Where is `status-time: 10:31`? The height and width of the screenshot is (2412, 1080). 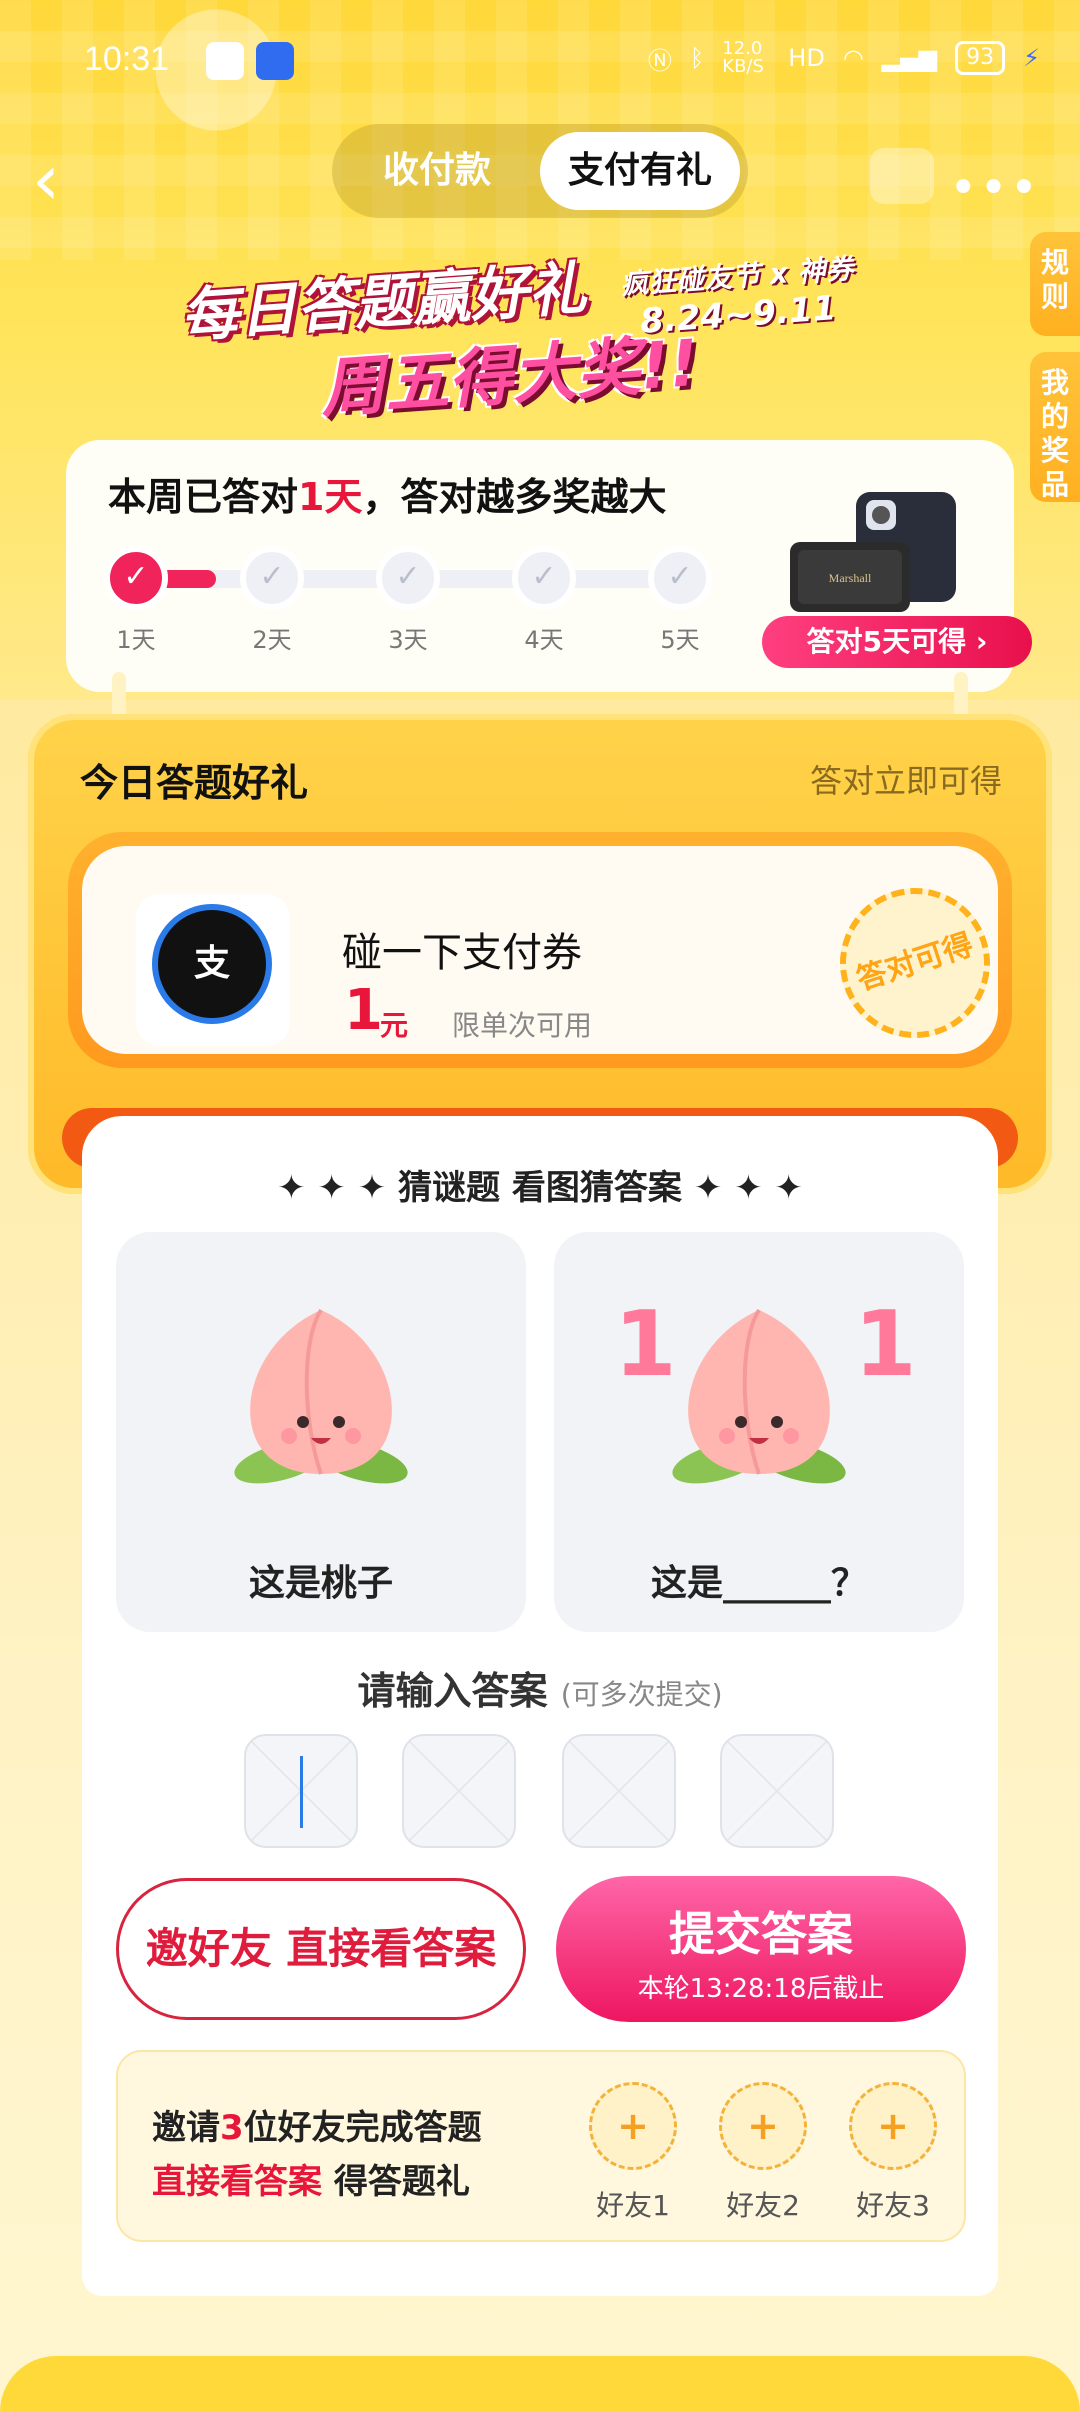
status-time: 10:31 is located at coordinates (127, 59).